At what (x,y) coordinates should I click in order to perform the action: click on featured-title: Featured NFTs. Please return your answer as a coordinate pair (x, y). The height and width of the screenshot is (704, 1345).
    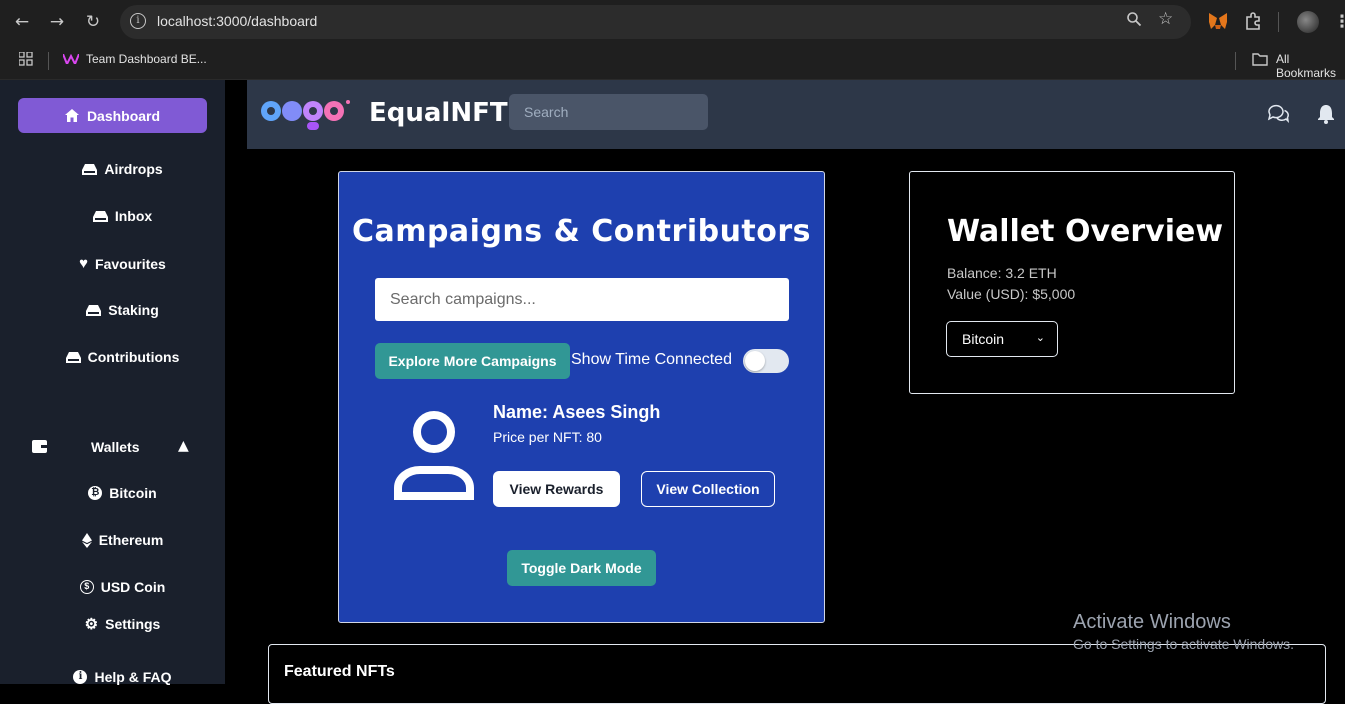
    Looking at the image, I should click on (339, 671).